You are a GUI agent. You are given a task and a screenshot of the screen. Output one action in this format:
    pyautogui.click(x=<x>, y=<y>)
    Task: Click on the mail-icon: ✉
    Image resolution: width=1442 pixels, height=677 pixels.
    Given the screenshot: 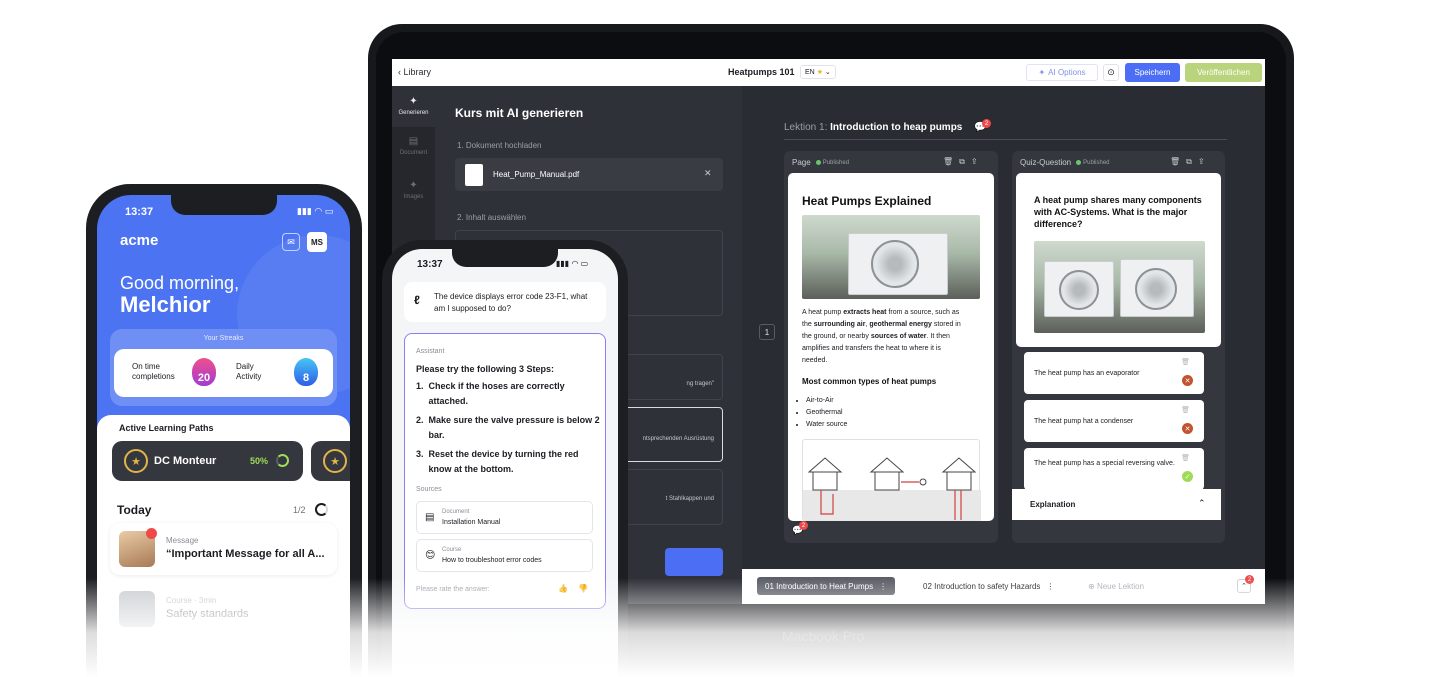 What is the action you would take?
    pyautogui.click(x=291, y=241)
    